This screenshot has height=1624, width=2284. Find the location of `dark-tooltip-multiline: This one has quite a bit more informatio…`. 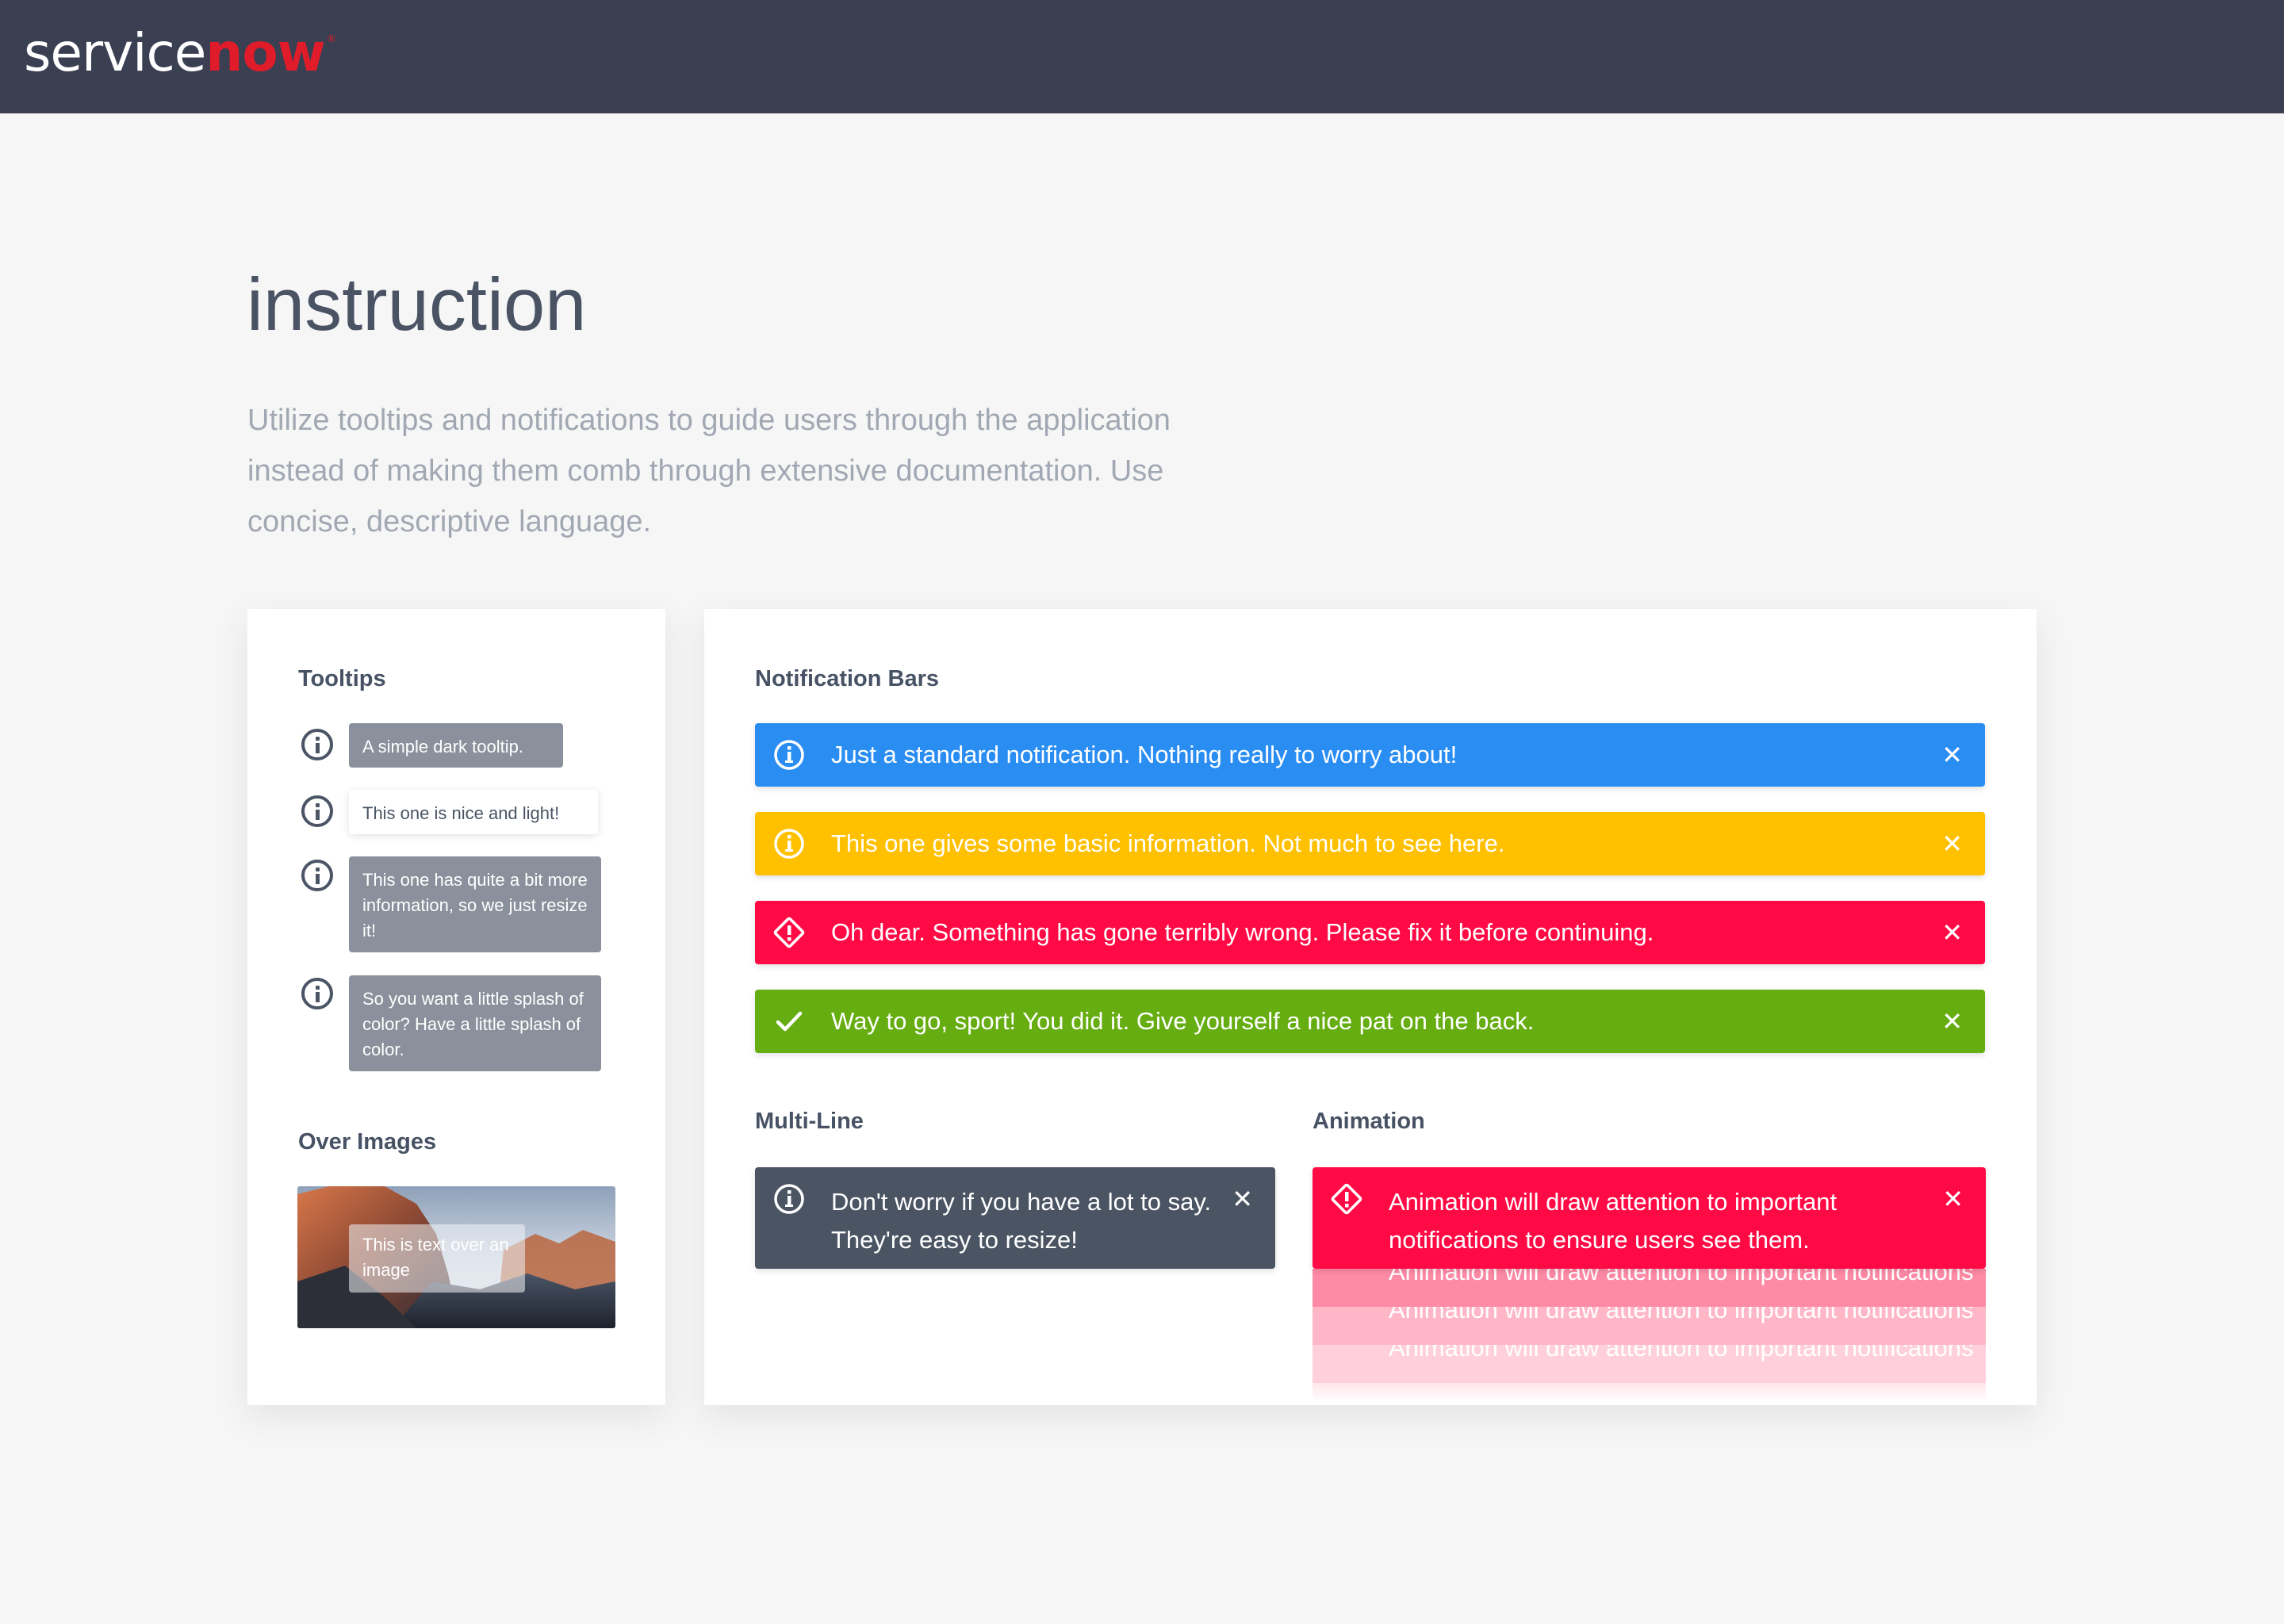

dark-tooltip-multiline: This one has quite a bit more informatio… is located at coordinates (475, 904).